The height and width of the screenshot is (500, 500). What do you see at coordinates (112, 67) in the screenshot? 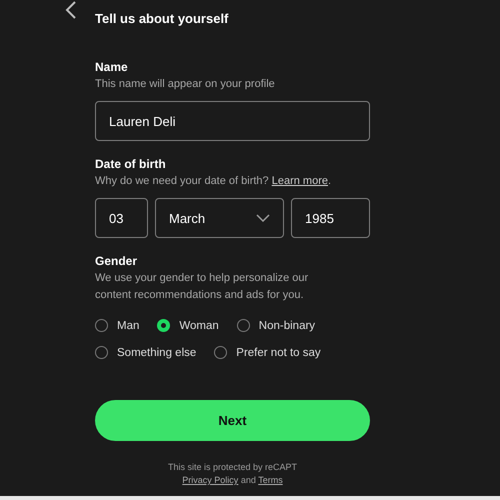
I see `name-label: Name` at bounding box center [112, 67].